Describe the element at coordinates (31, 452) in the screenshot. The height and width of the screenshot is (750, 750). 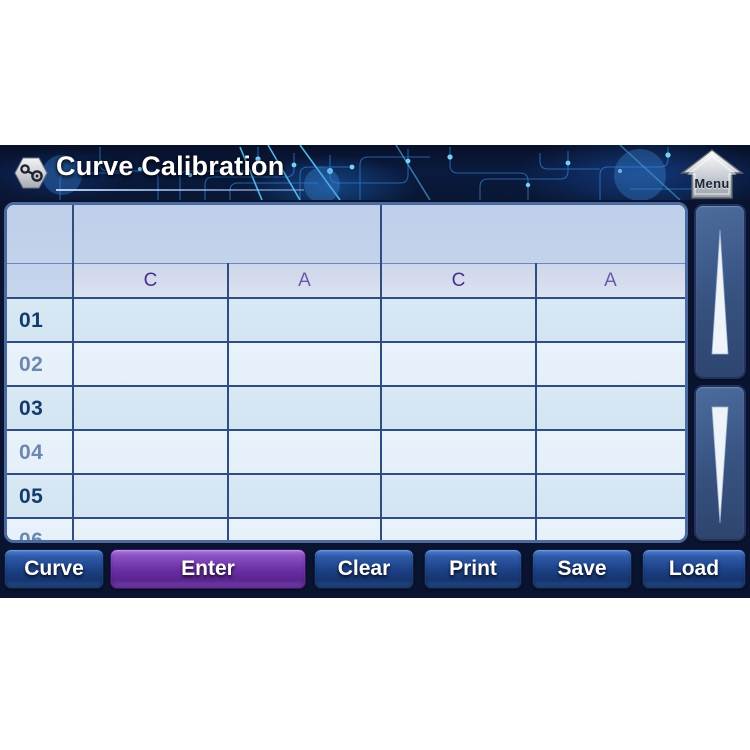
I see `row-number: 04` at that location.